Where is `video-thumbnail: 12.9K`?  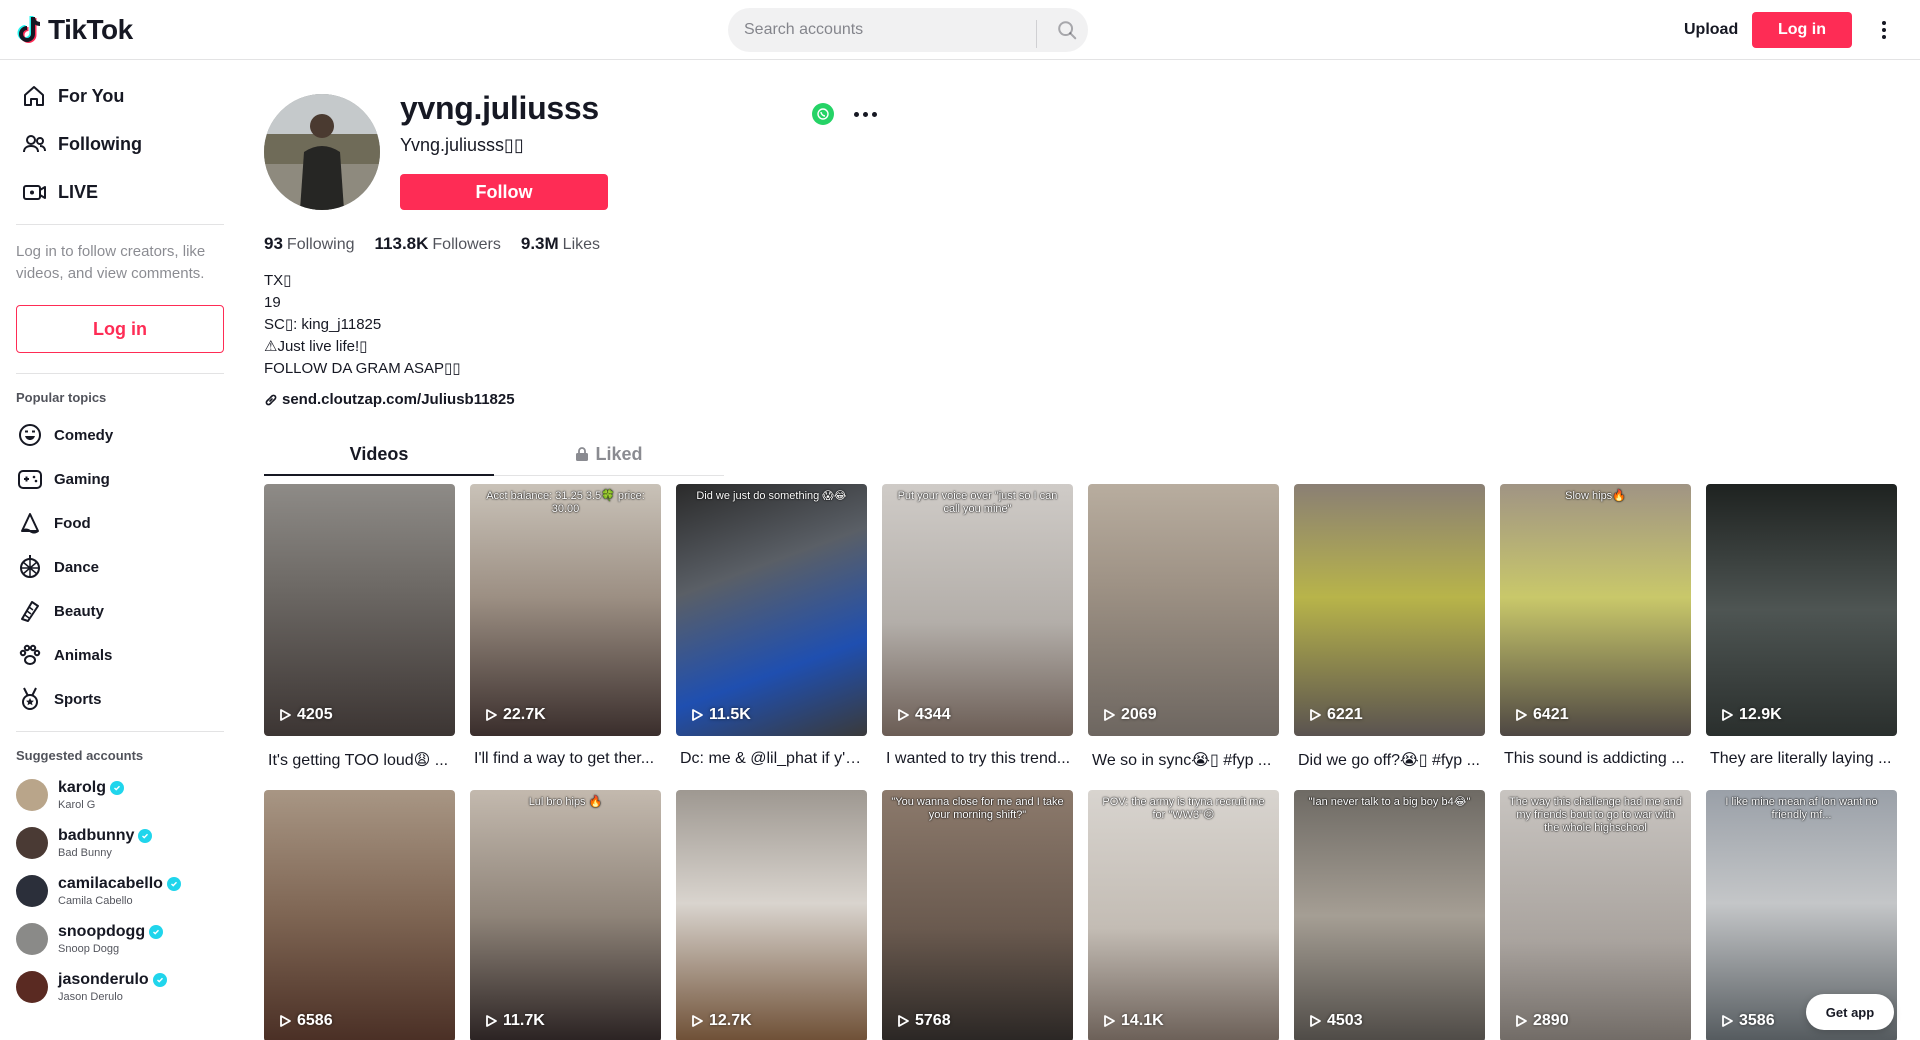
video-thumbnail: 12.9K is located at coordinates (1801, 610).